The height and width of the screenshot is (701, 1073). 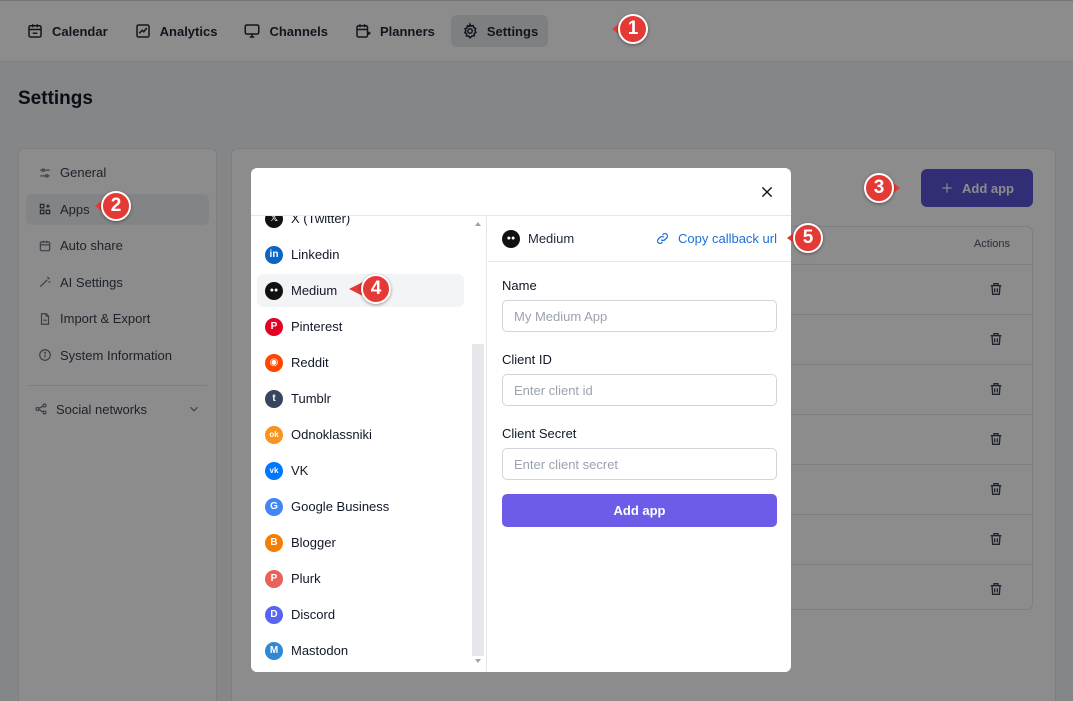 I want to click on network-label: Odnoklassniki, so click(x=331, y=434).